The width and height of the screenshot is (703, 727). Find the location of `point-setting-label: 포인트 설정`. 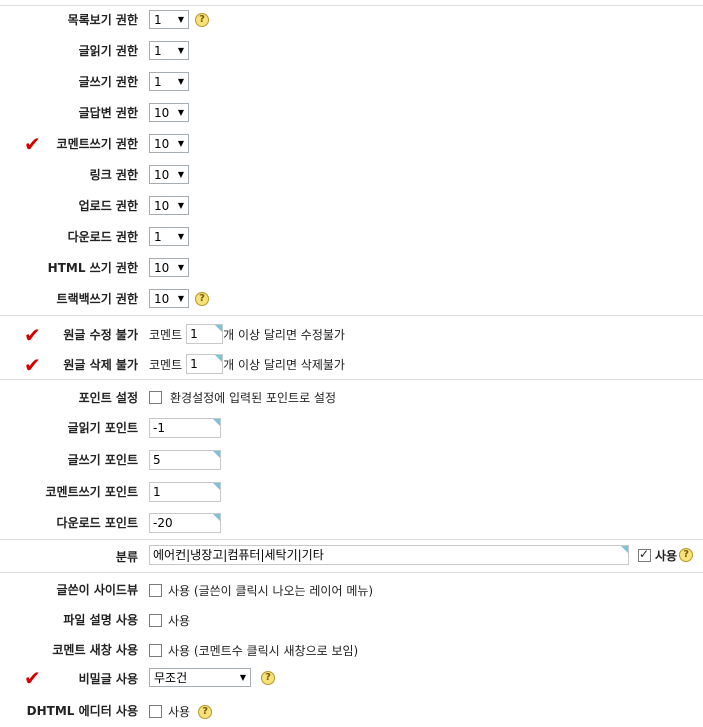

point-setting-label: 포인트 설정 is located at coordinates (108, 398).